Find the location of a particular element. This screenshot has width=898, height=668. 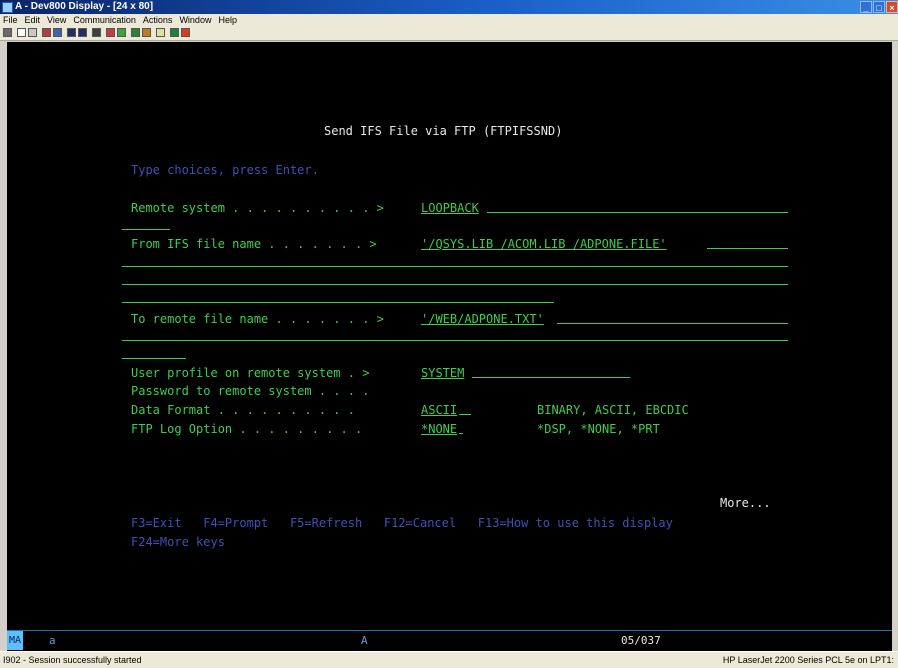

status-message: I902 - Session successfully started is located at coordinates (72, 660).